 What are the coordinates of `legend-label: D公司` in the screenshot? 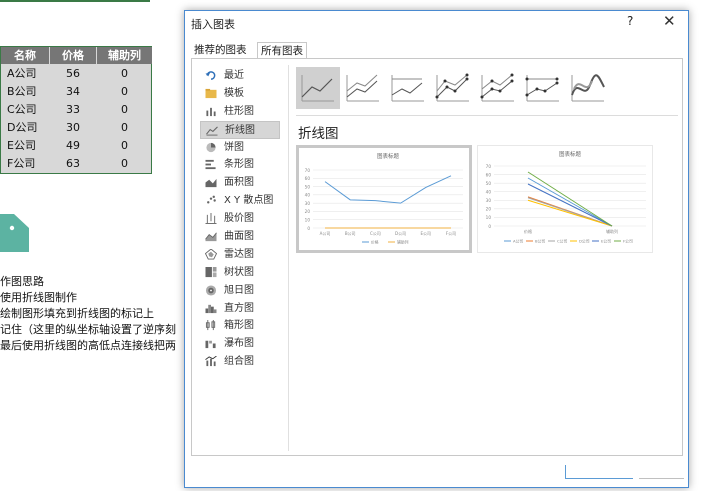 It's located at (584, 241).